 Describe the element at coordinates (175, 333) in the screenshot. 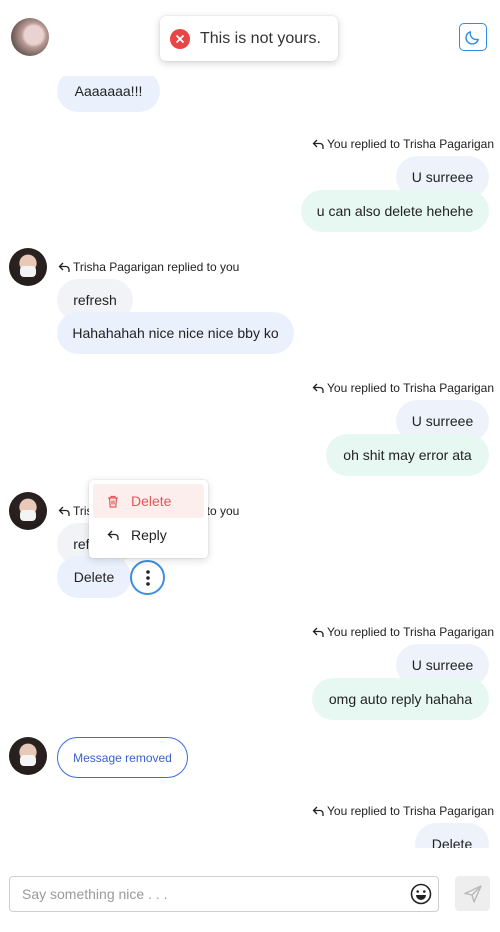

I see `message-bubble: Hahahahah nice nice nice bby ko` at that location.